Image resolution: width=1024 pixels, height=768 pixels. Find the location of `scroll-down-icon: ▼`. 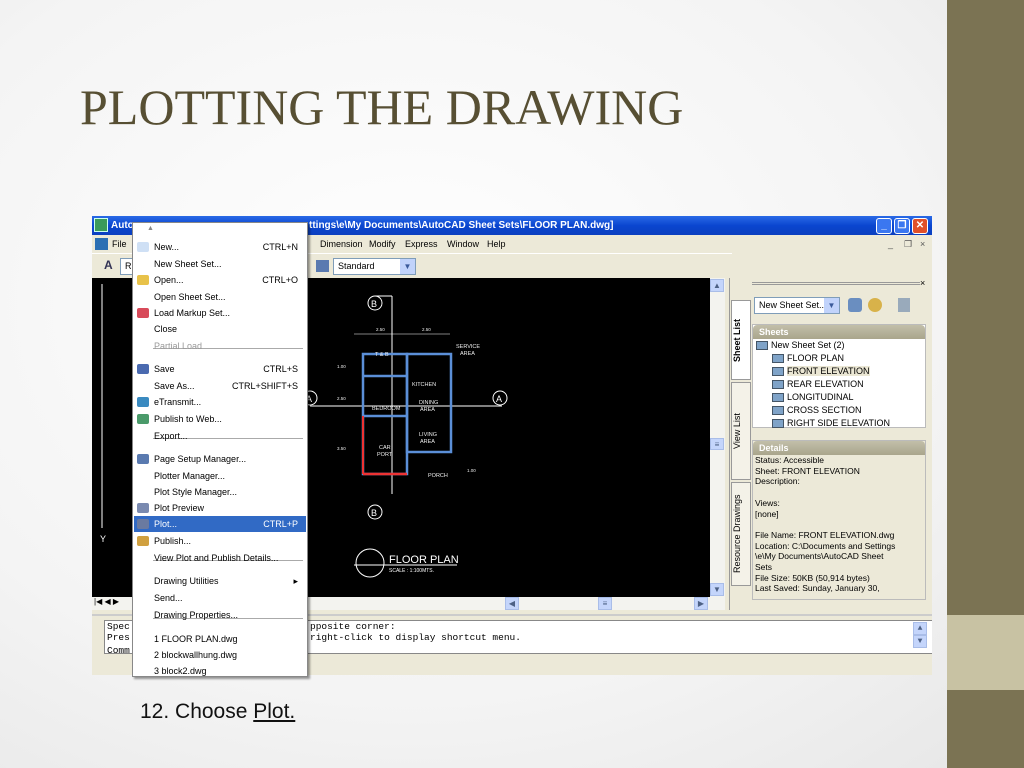

scroll-down-icon: ▼ is located at coordinates (717, 589).